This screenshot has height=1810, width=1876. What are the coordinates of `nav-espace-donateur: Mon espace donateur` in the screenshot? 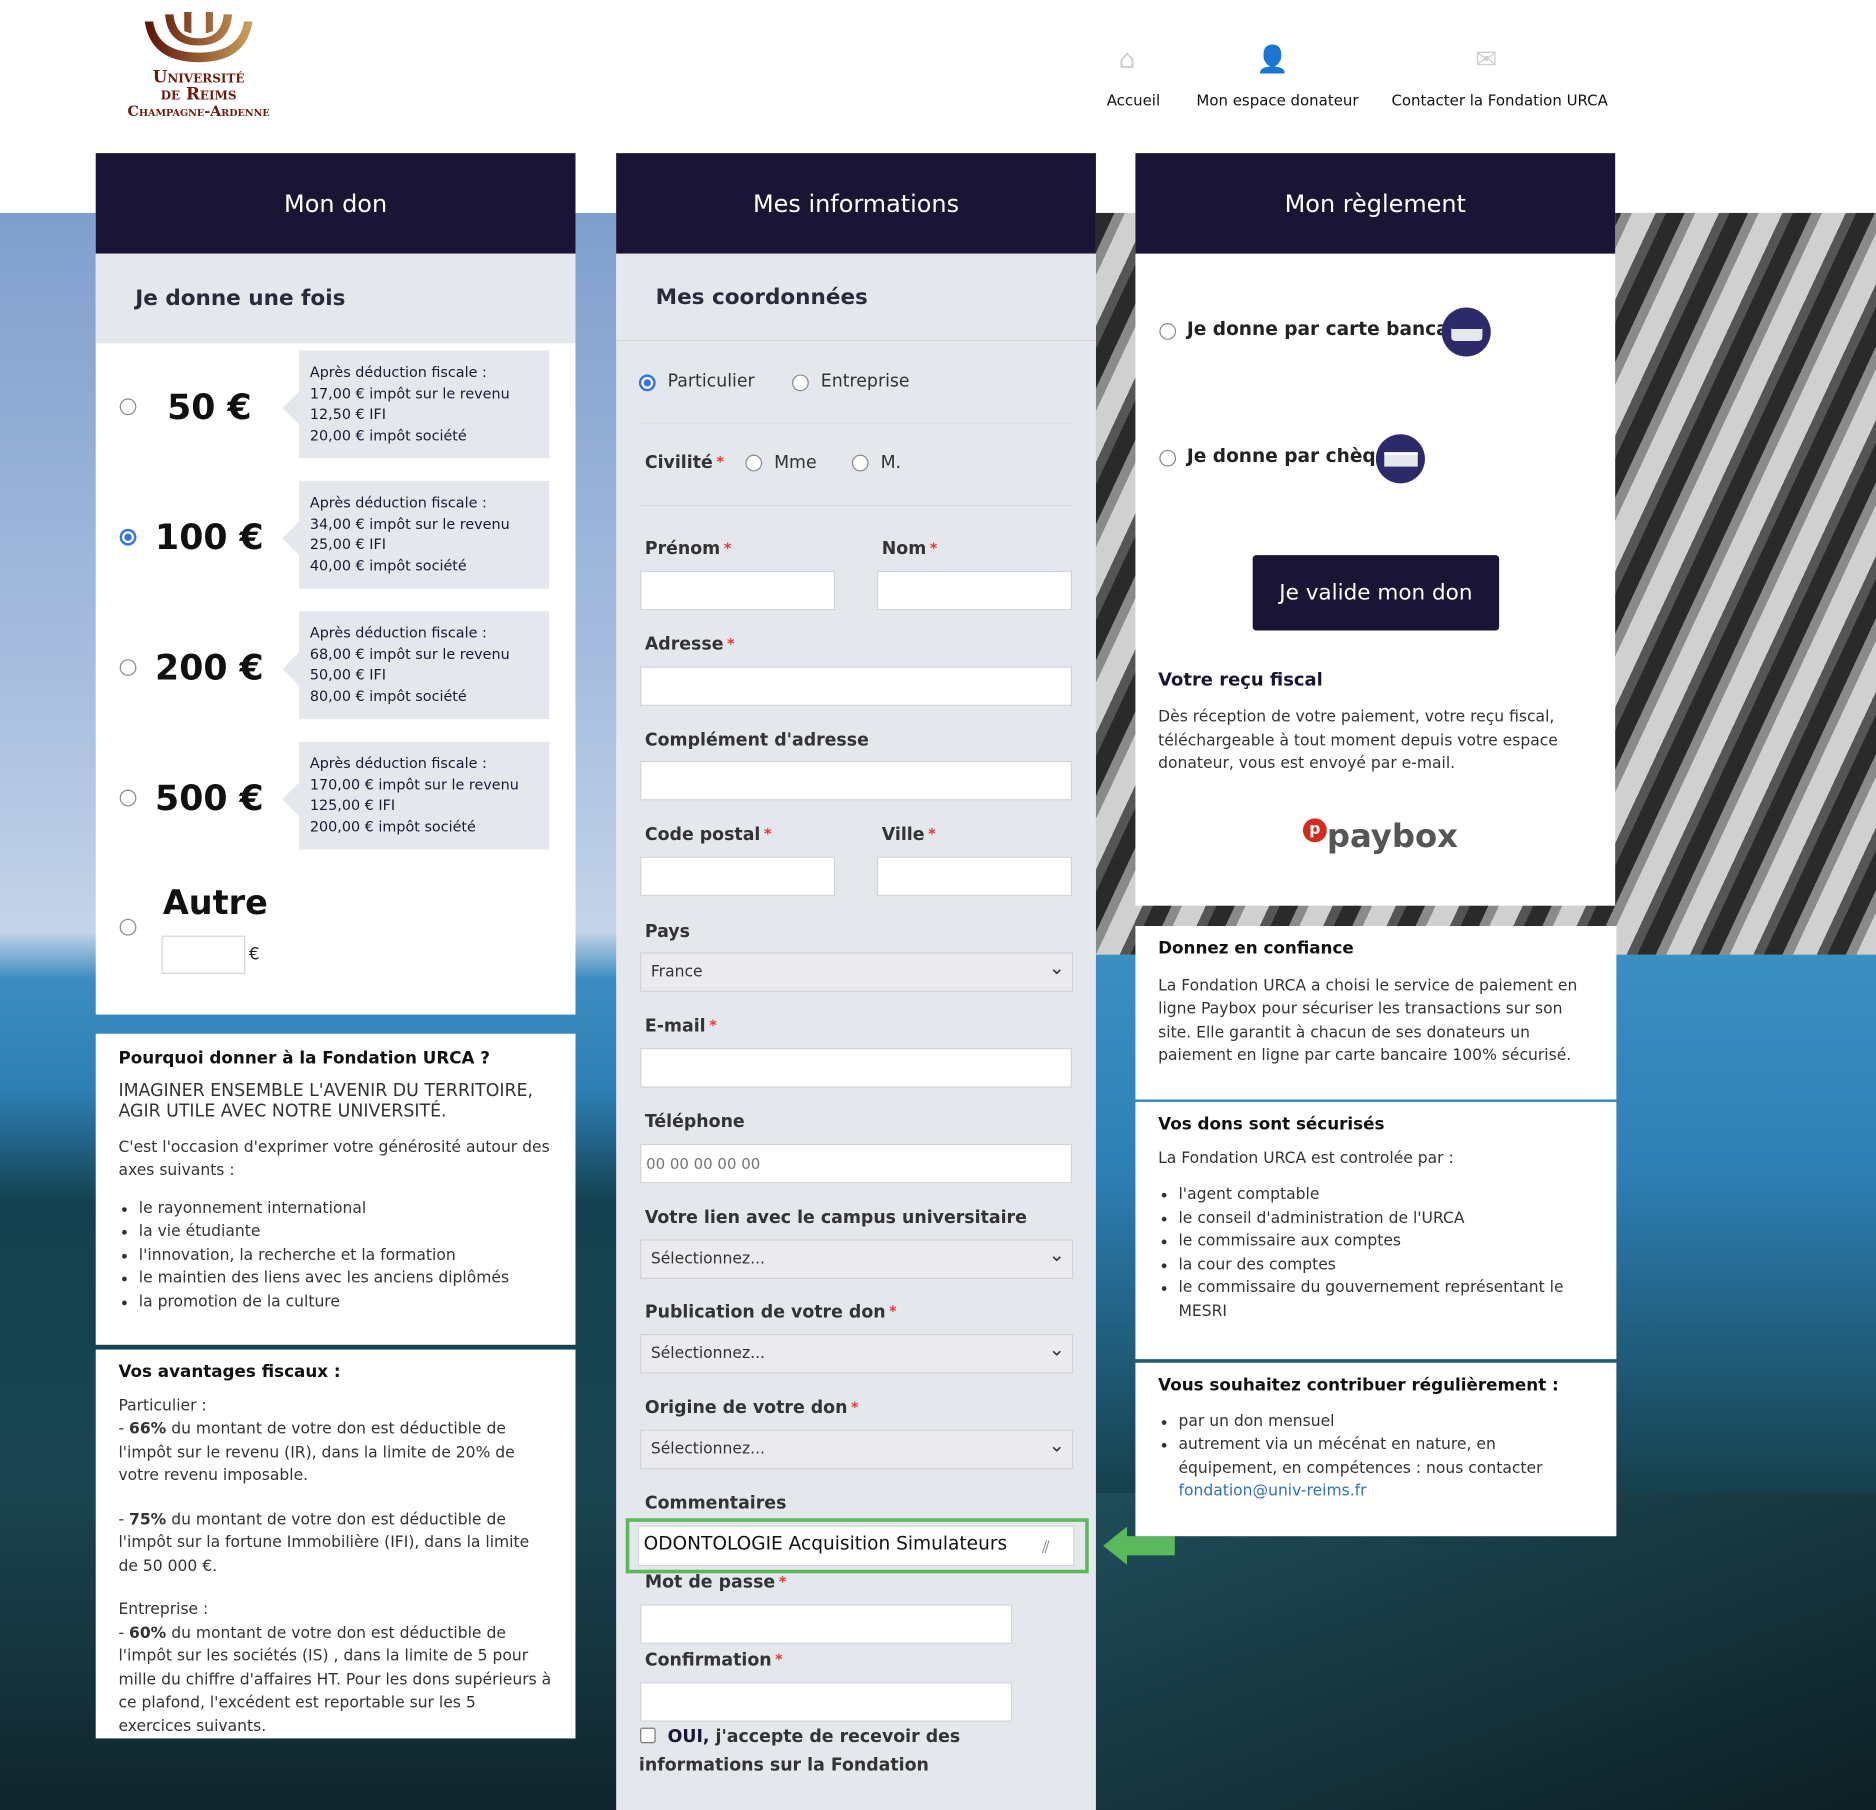 It's located at (1277, 100).